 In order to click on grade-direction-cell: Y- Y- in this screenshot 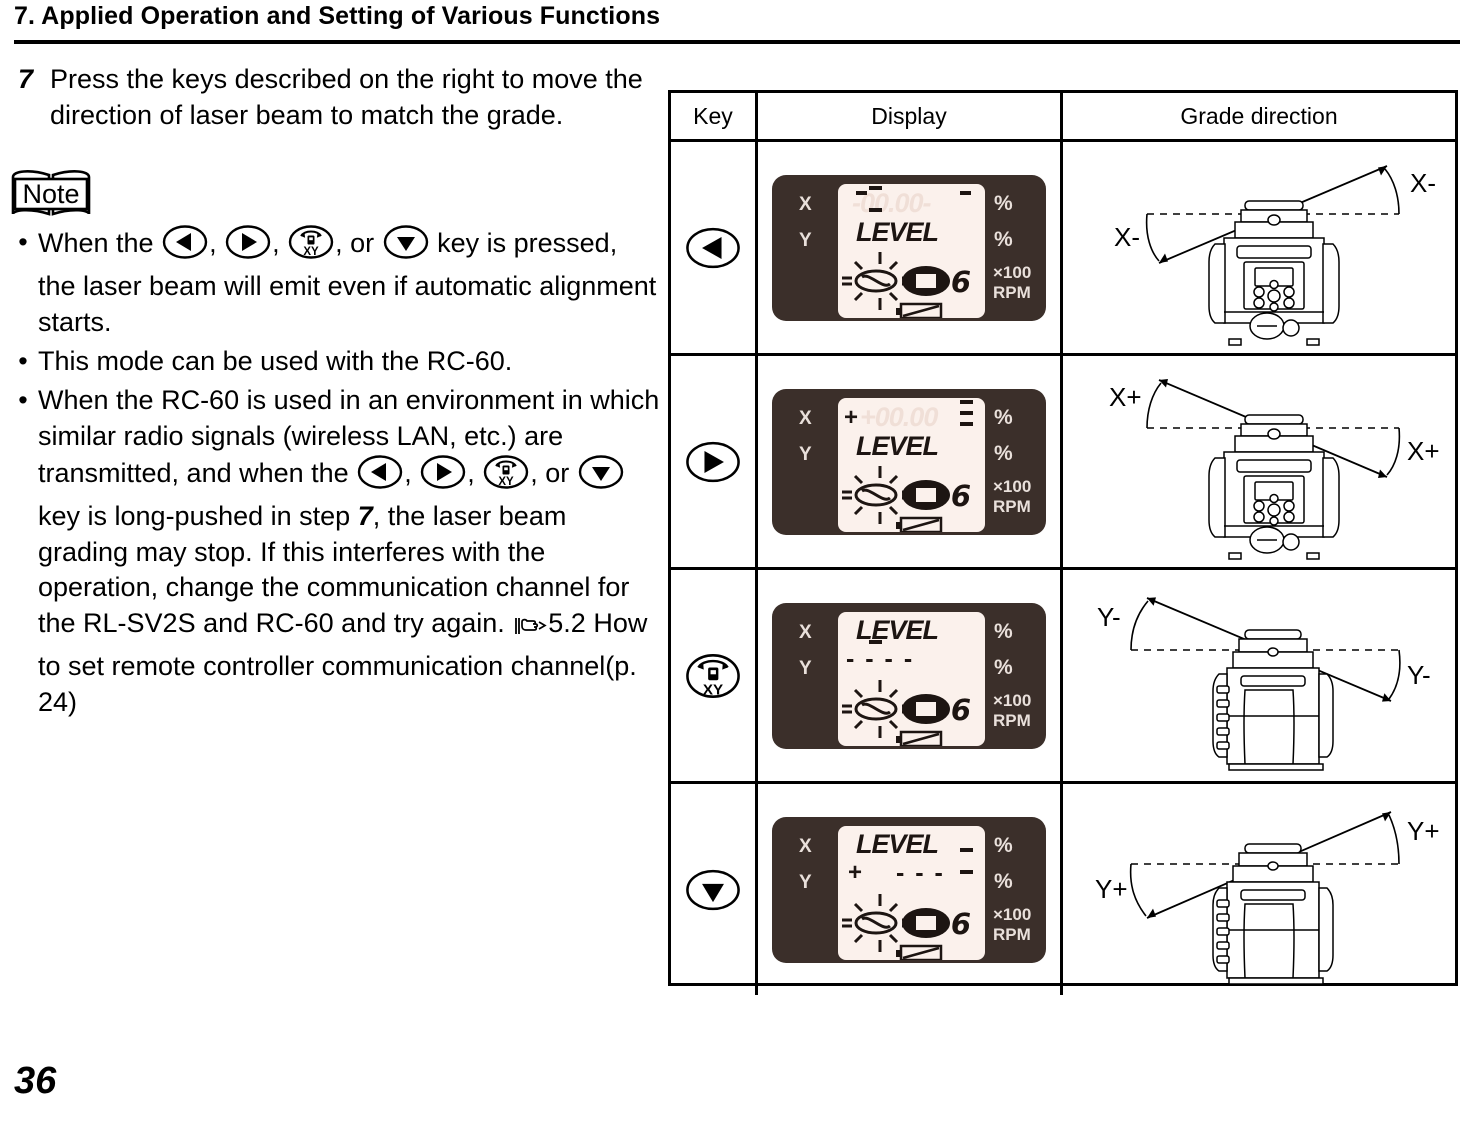, I will do `click(1259, 675)`.